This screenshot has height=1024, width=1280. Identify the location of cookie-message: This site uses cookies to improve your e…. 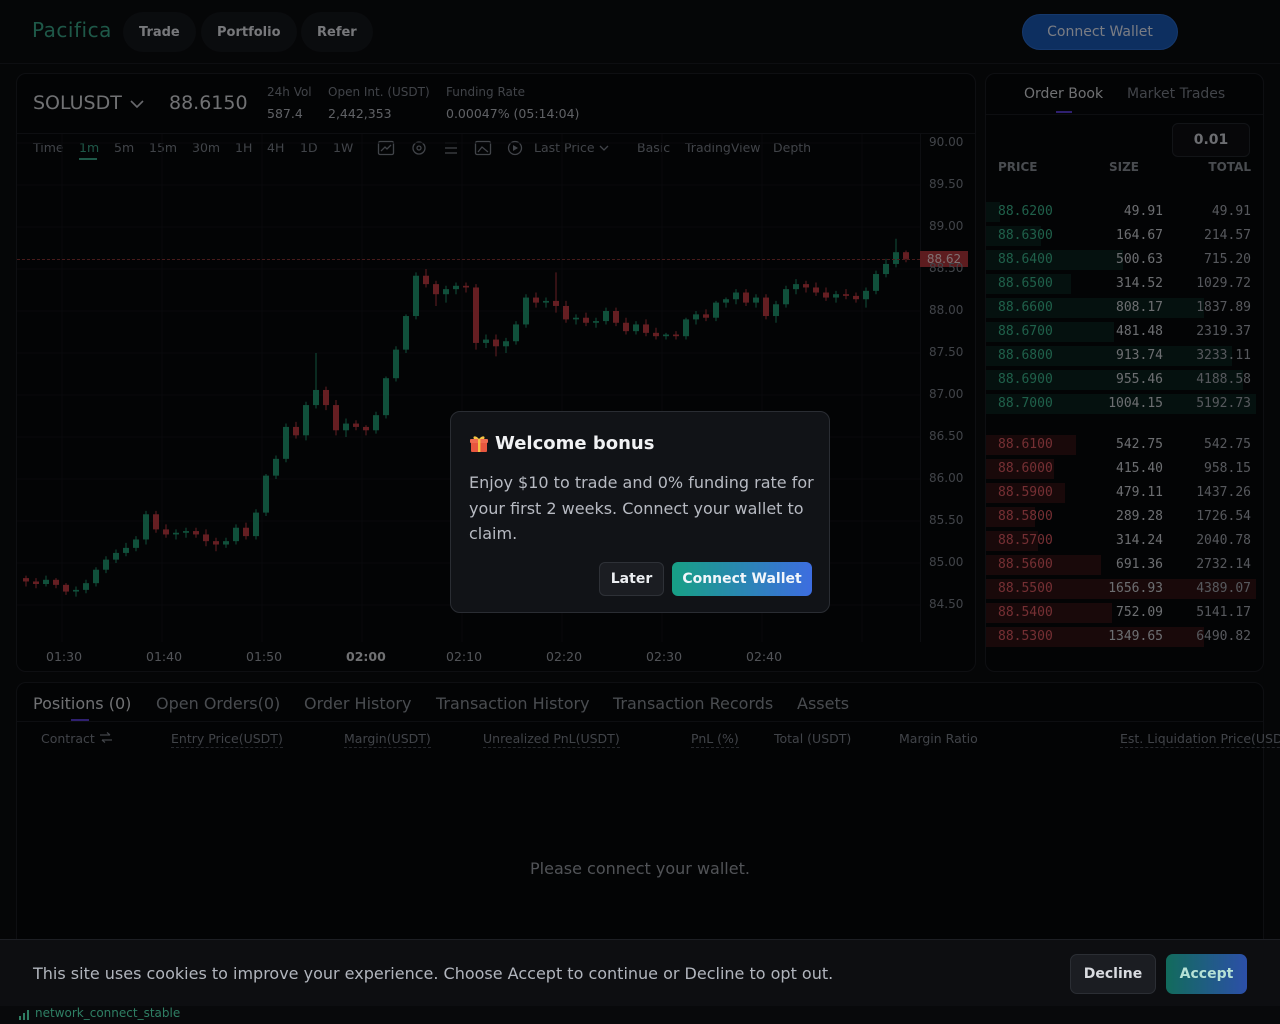
(433, 973).